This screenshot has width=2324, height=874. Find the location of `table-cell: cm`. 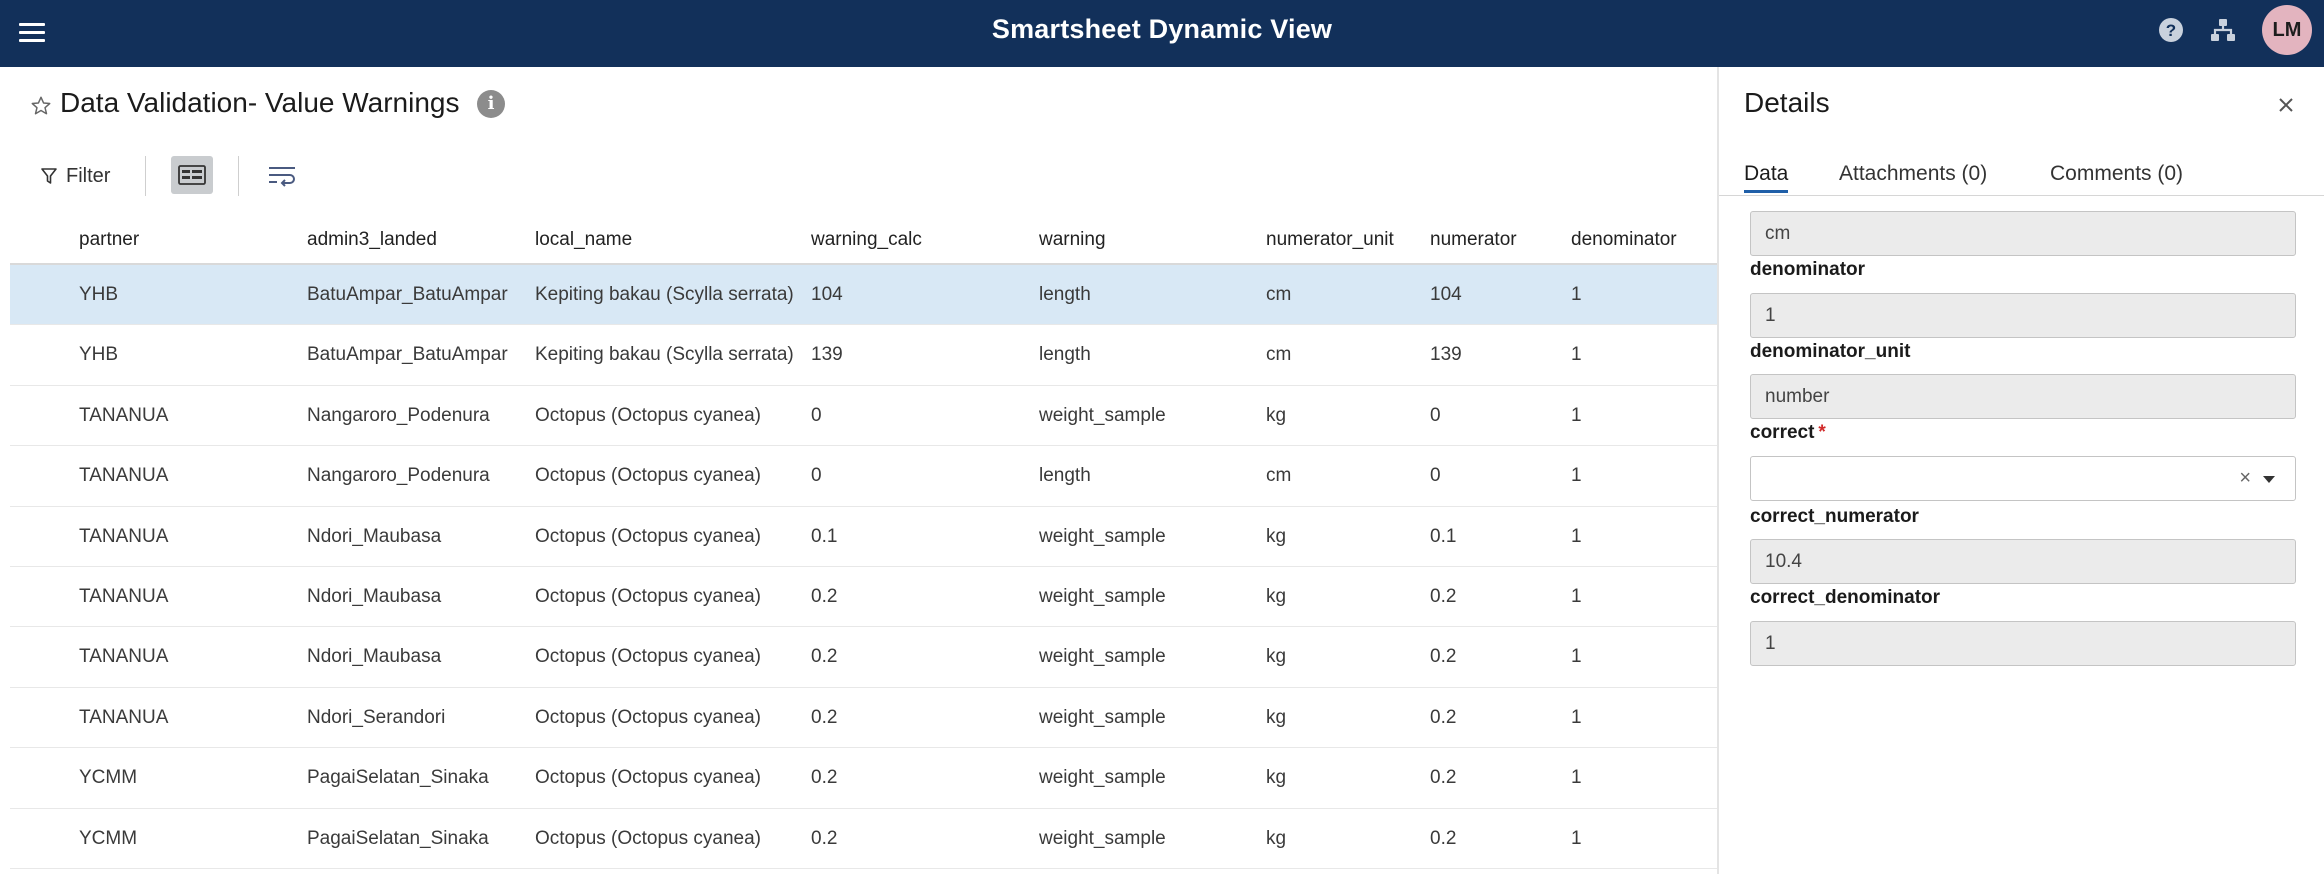

table-cell: cm is located at coordinates (1279, 294).